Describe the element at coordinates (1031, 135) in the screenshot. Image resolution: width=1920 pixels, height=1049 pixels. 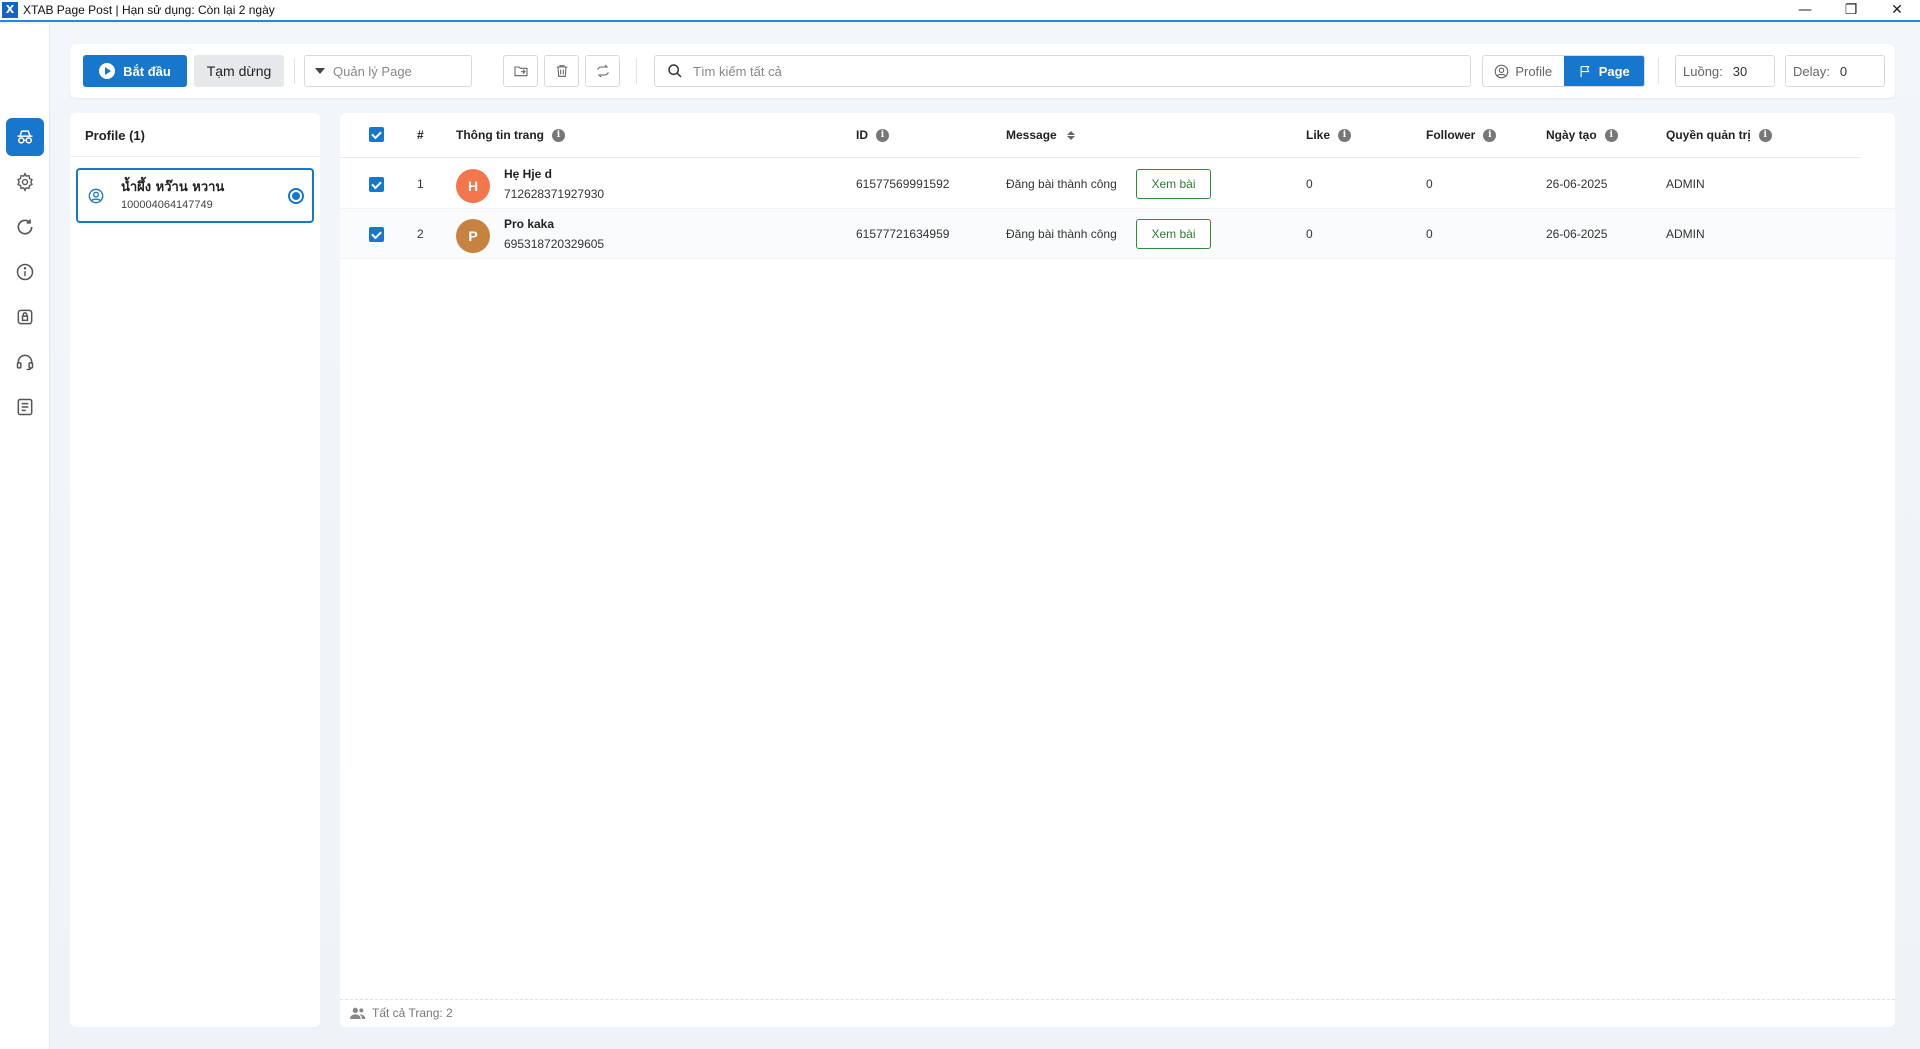
I see `column-message-label: Message` at that location.